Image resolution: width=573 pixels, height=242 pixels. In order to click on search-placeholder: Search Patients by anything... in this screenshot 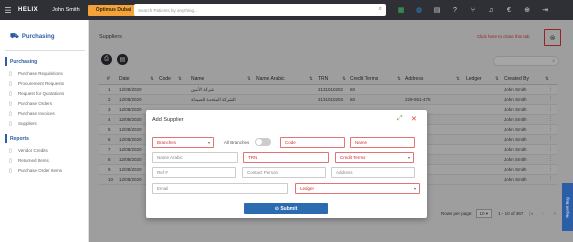, I will do `click(168, 10)`.